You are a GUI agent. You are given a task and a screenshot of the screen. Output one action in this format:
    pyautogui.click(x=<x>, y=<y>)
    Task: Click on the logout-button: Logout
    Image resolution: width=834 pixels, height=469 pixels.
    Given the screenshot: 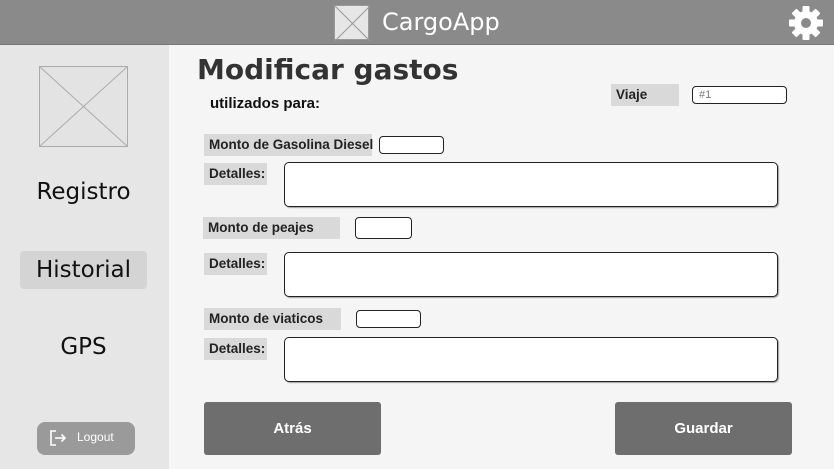 What is the action you would take?
    pyautogui.click(x=86, y=438)
    